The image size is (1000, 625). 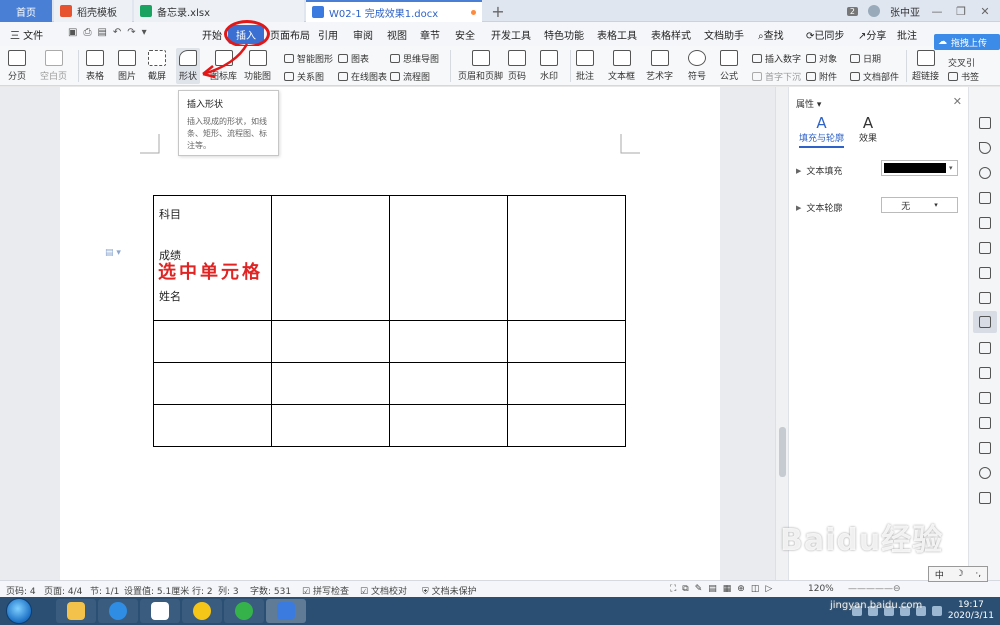 I want to click on object-button: 对象, so click(x=821, y=58).